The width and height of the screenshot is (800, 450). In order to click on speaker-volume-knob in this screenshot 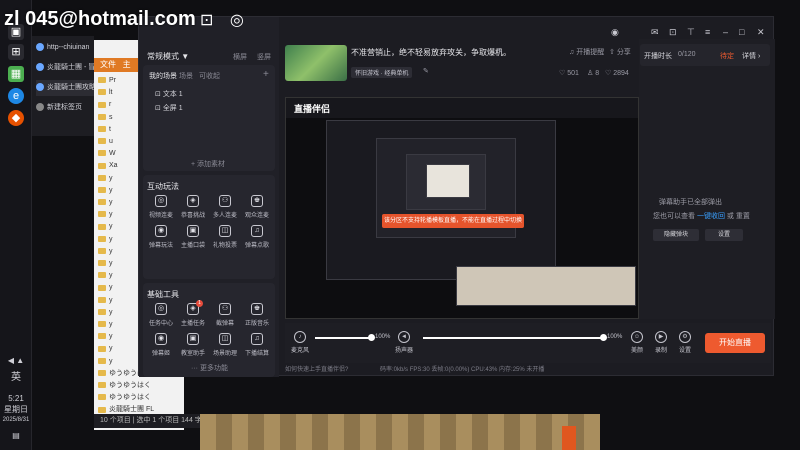, I will do `click(603, 337)`.